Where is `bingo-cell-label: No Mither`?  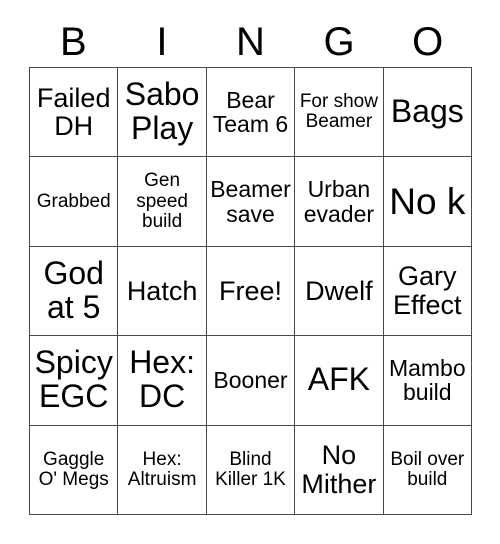 bingo-cell-label: No Mither is located at coordinates (339, 469).